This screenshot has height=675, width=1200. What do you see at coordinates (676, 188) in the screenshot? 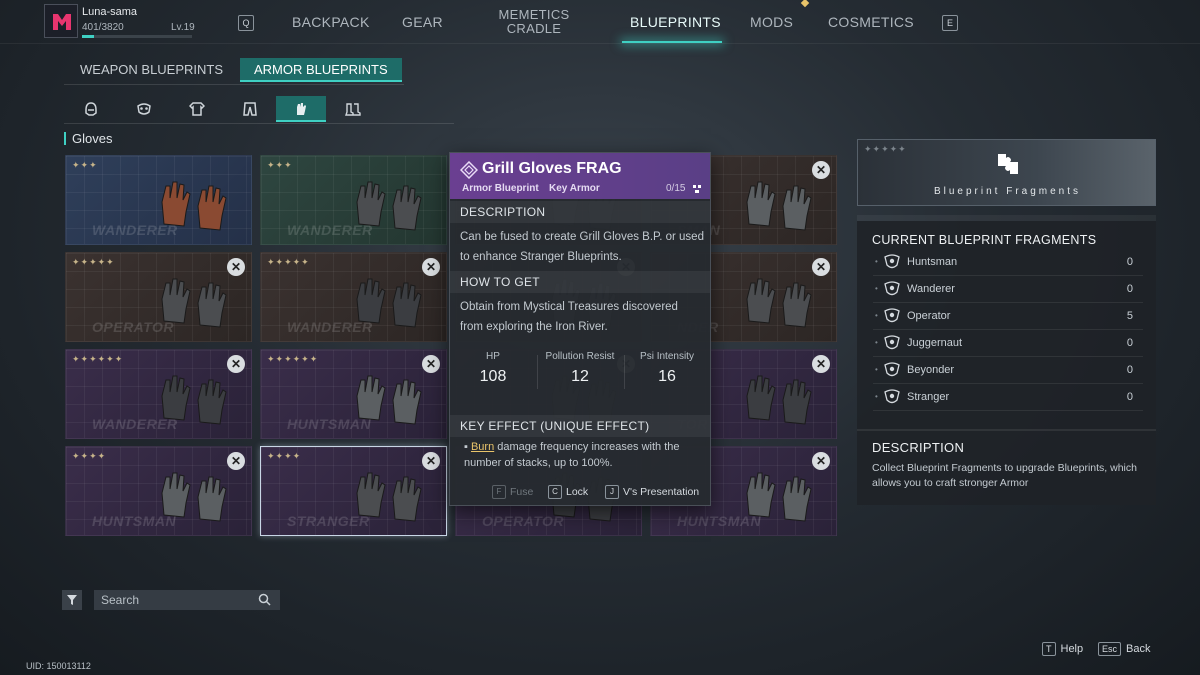
I see `tooltip-count: 0/15` at bounding box center [676, 188].